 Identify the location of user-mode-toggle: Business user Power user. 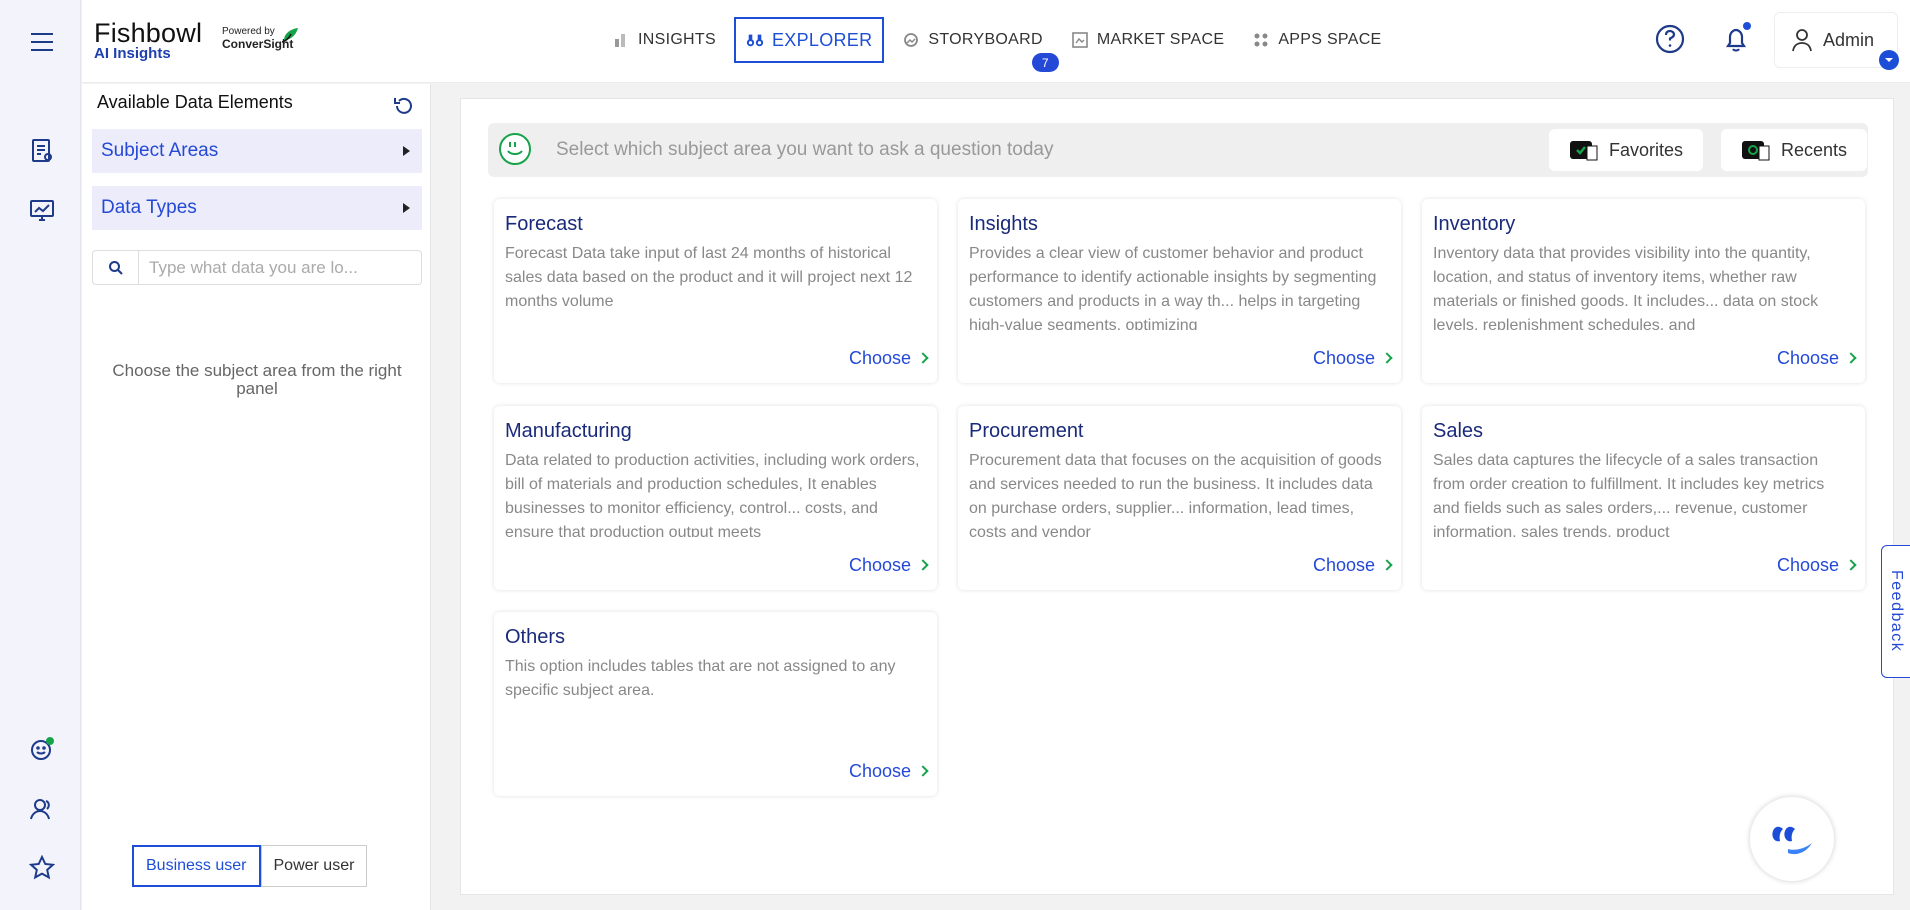
(250, 866).